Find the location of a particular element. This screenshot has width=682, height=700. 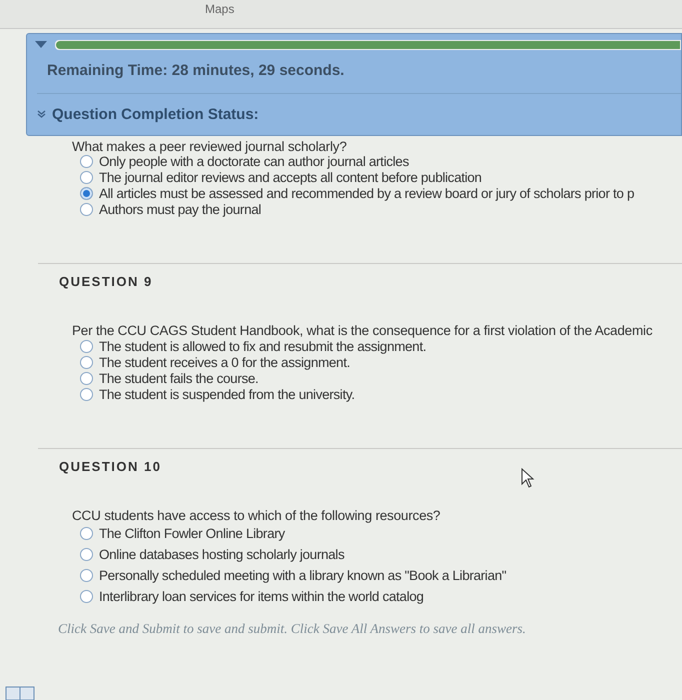

remaining-time: Remaining Time: 28 minutes, 29 seconds. is located at coordinates (196, 70).